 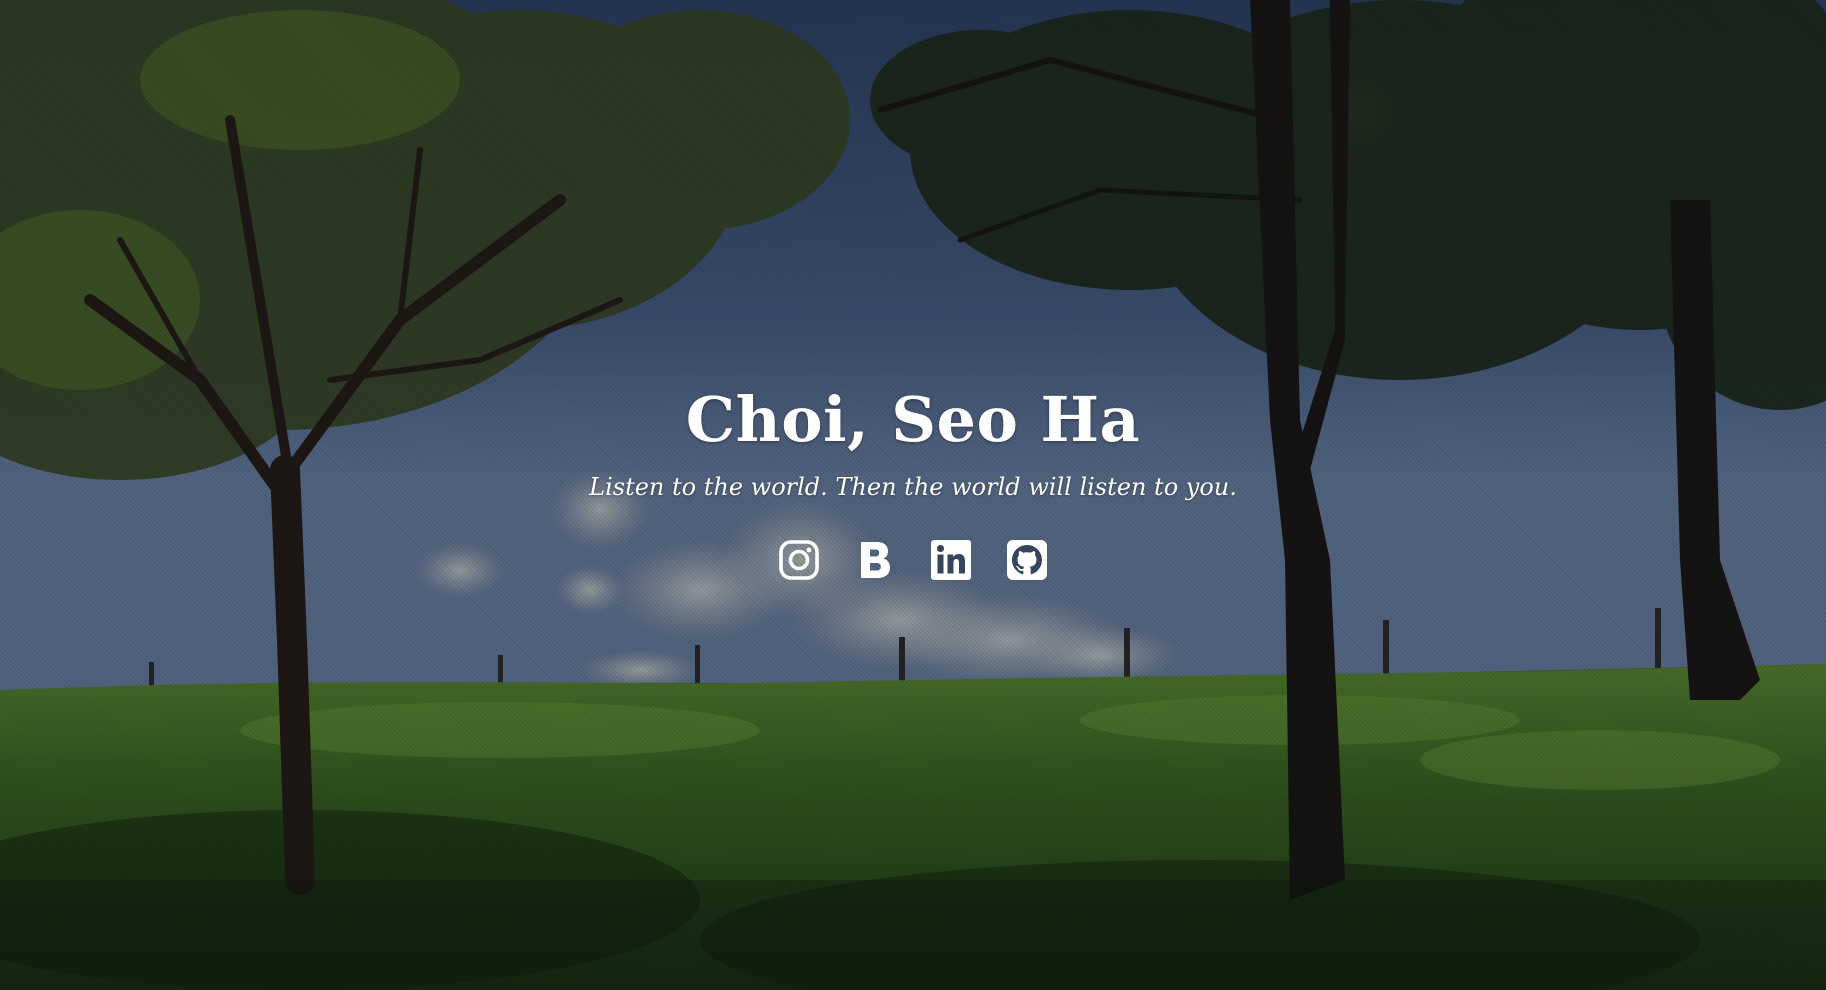 I want to click on github-link, so click(x=1027, y=560).